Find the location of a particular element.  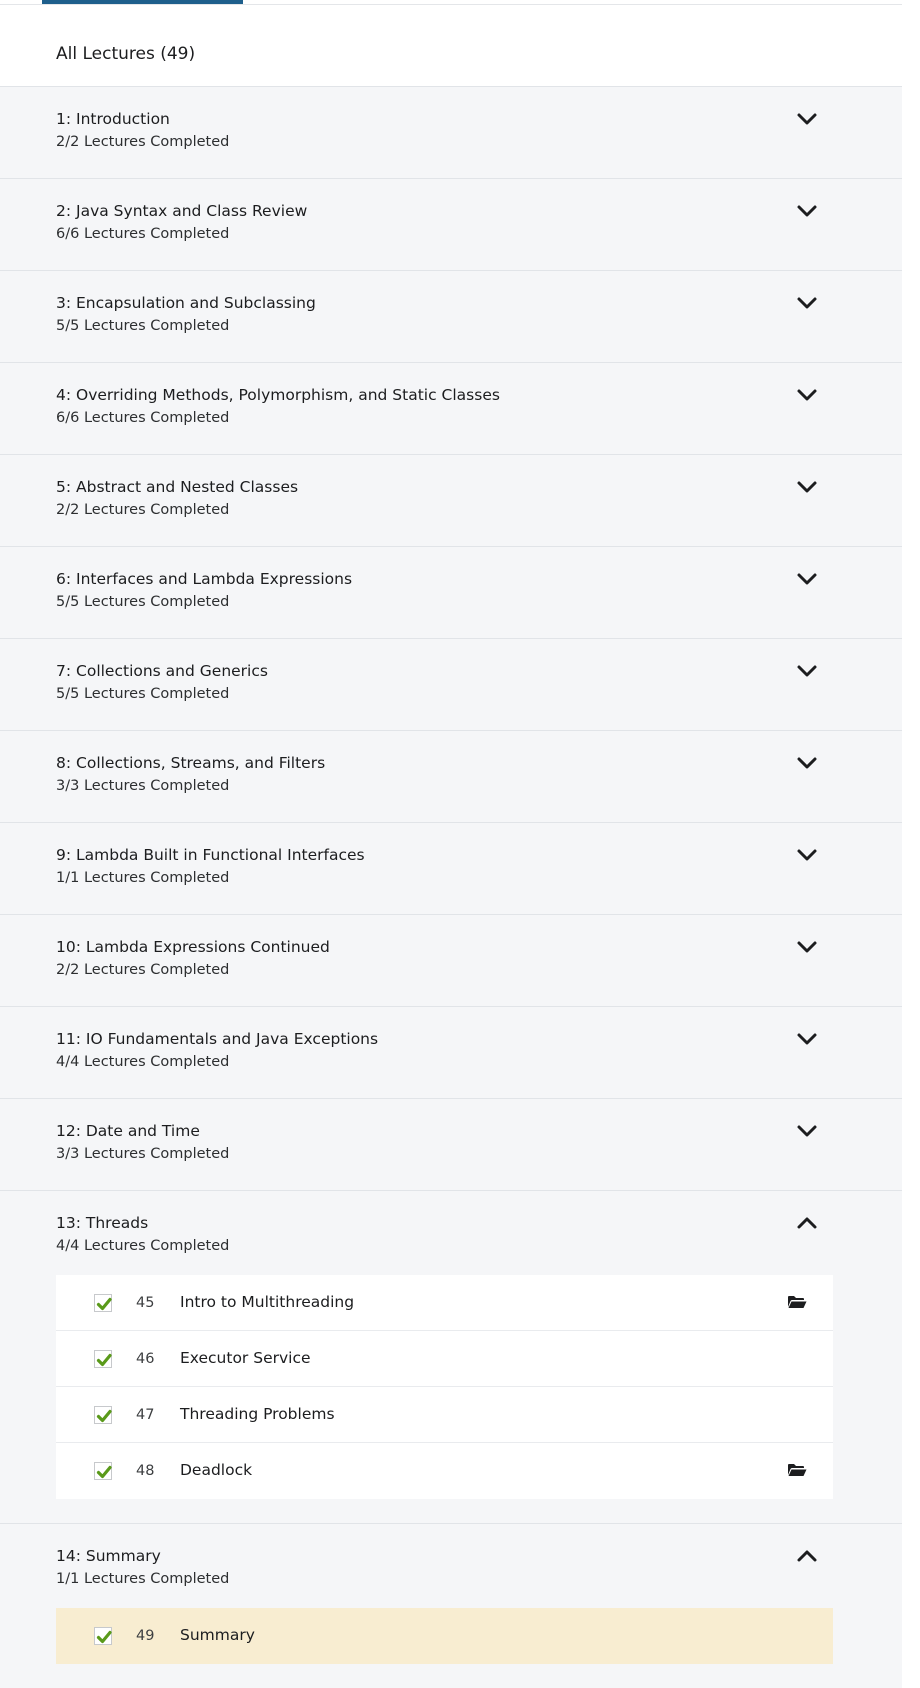

section-header: 12: Date and Time 3/3 Lectures Completed is located at coordinates (451, 1145).